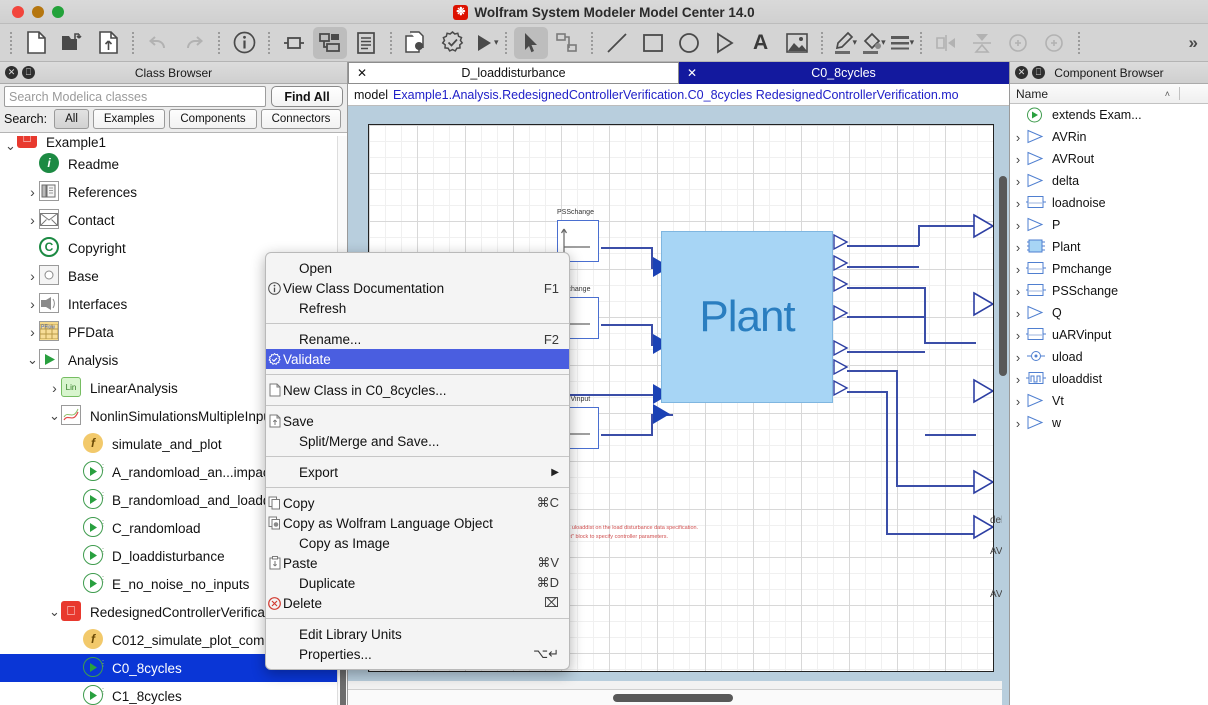  Describe the element at coordinates (1109, 357) in the screenshot. I see `component-list-item: › uload` at that location.